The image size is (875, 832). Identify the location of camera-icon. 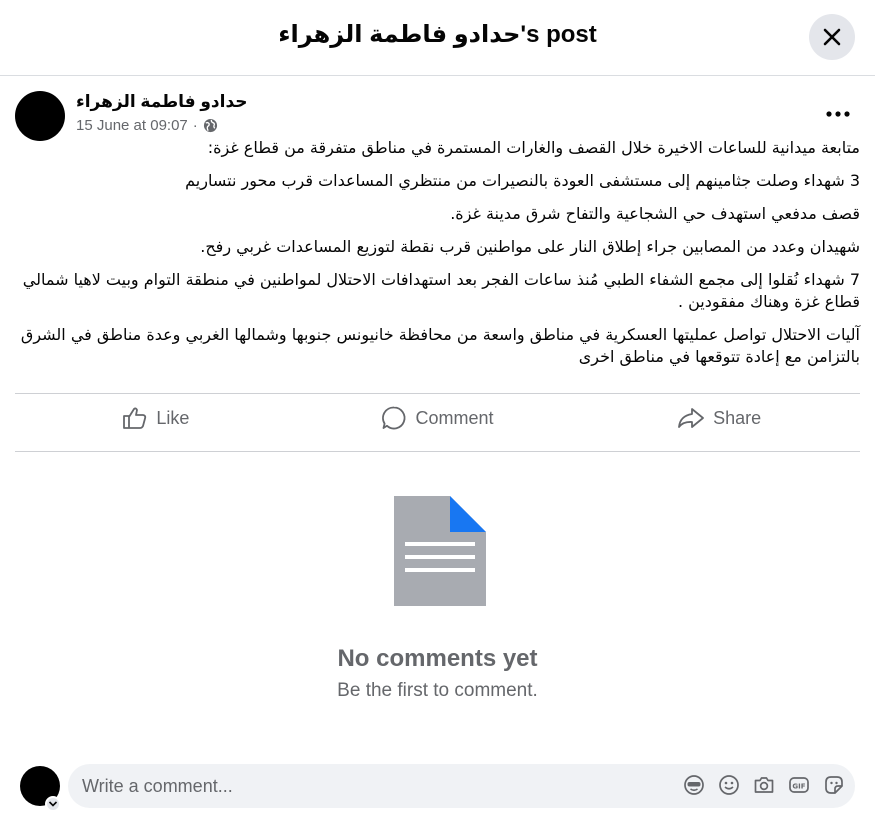
(764, 785).